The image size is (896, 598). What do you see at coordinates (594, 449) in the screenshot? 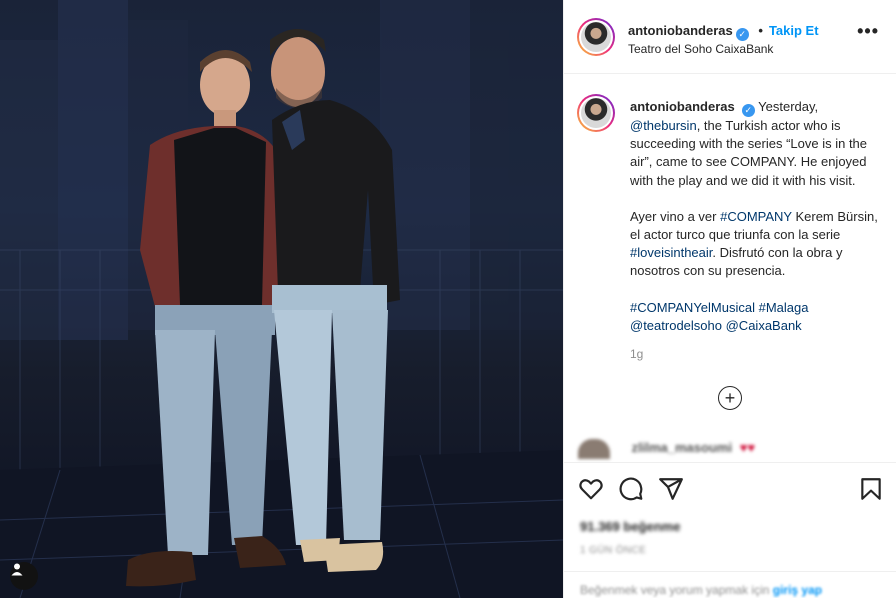
I see `commenter-avatar` at bounding box center [594, 449].